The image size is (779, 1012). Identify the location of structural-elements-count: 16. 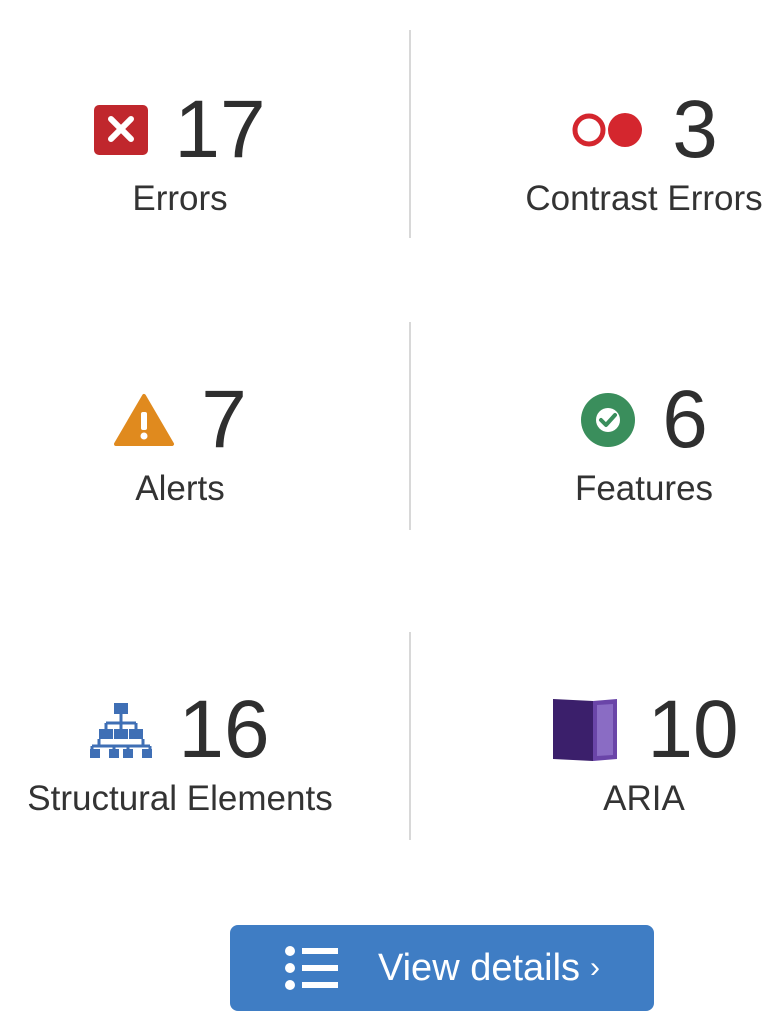
(224, 729).